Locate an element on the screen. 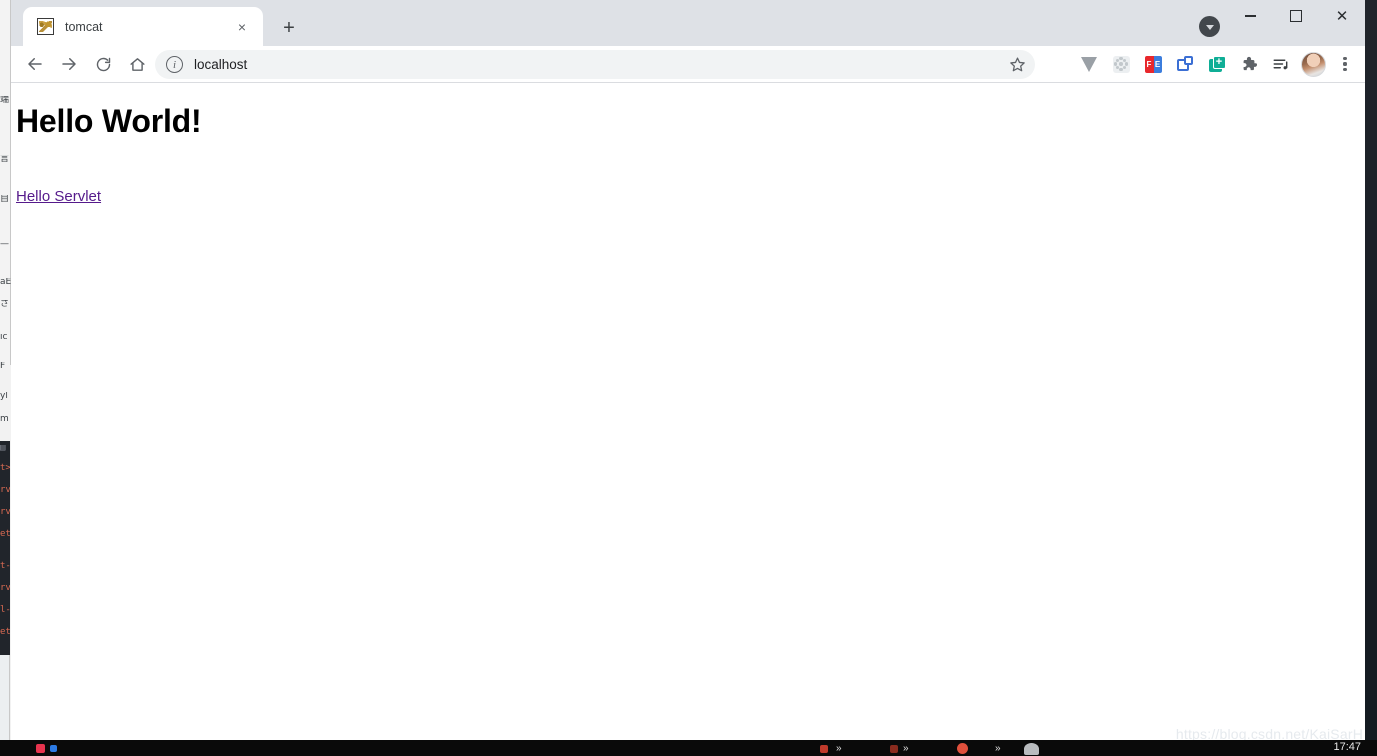 The width and height of the screenshot is (1377, 756). forward-button is located at coordinates (69, 64).